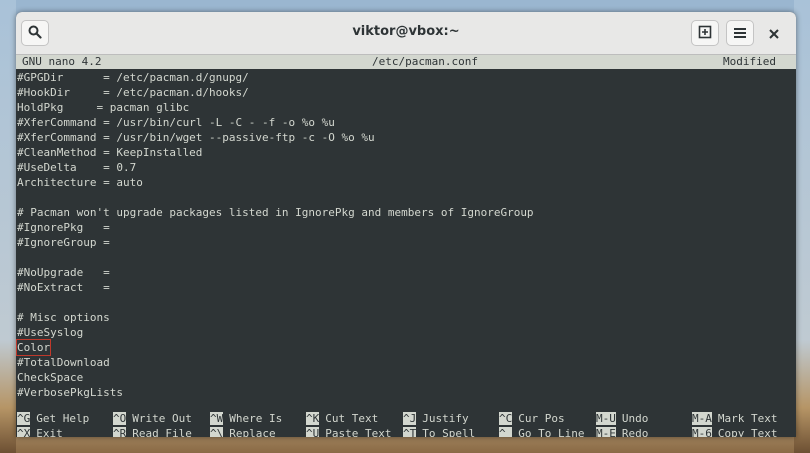 Image resolution: width=810 pixels, height=453 pixels. Describe the element at coordinates (133, 92) in the screenshot. I see `file-line: #HookDir = /etc/pacman.d/hooks/` at that location.